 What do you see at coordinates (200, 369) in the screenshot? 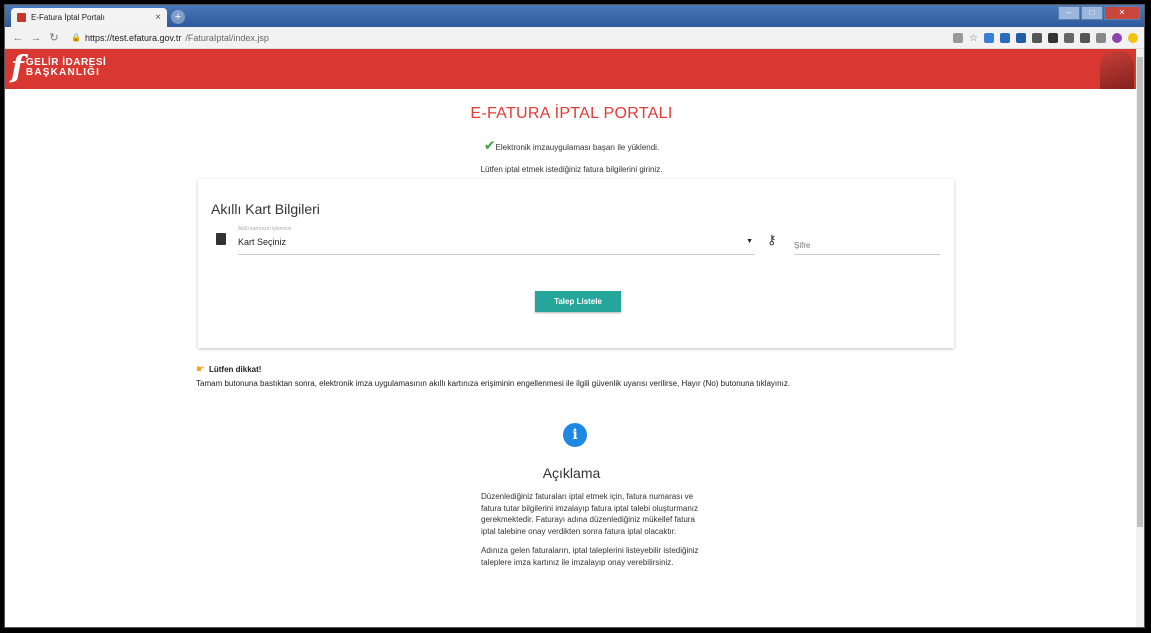
I see `pointing-hand-icon: ☛` at bounding box center [200, 369].